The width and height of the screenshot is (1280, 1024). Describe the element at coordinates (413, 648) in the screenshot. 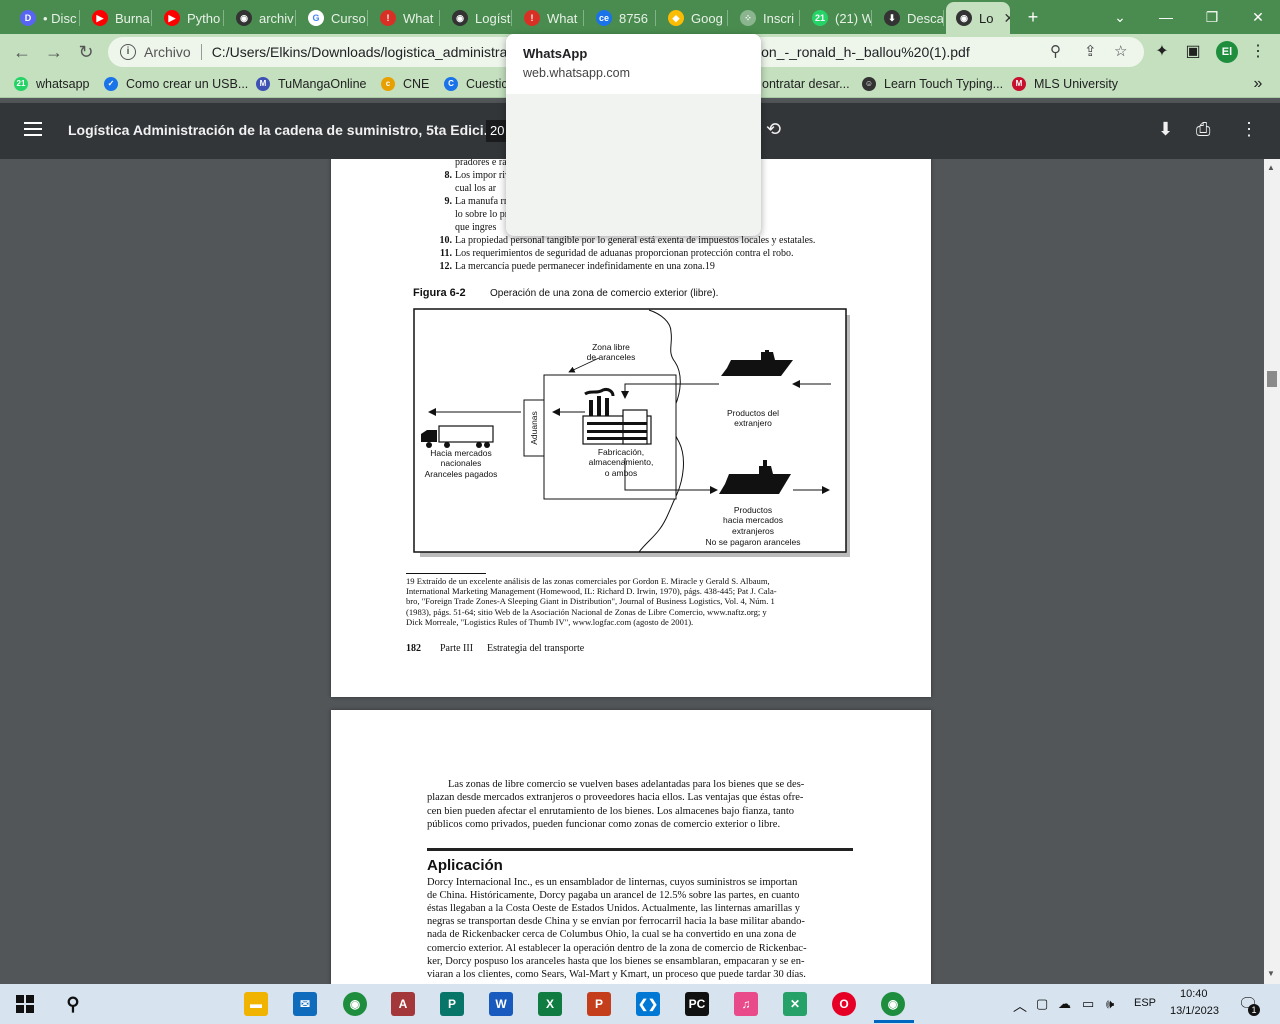

I see `page-number: 182` at that location.